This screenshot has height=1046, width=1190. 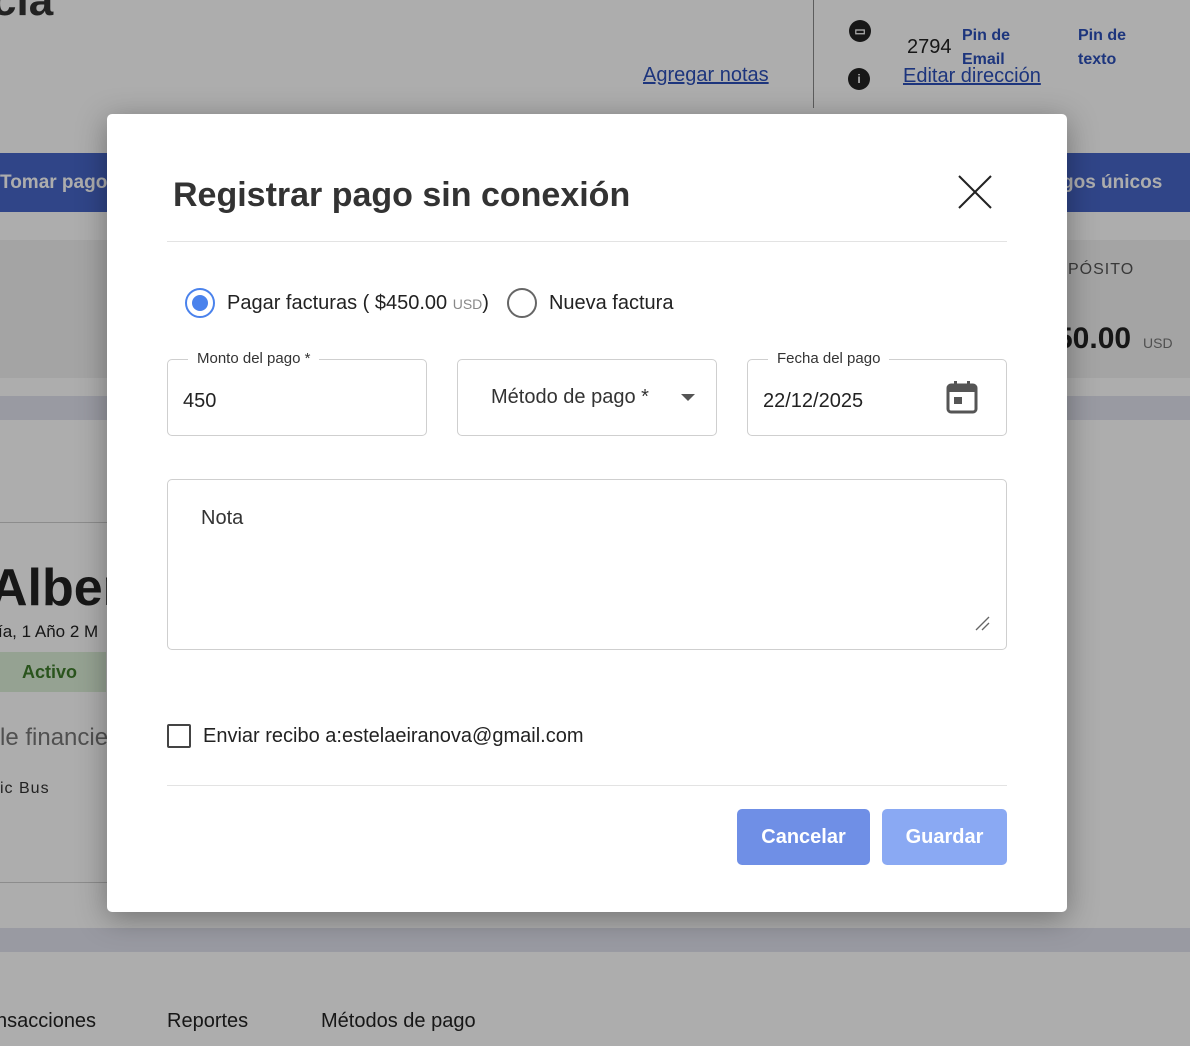 I want to click on dialog-title: Registrar pago sin conexión, so click(x=402, y=195).